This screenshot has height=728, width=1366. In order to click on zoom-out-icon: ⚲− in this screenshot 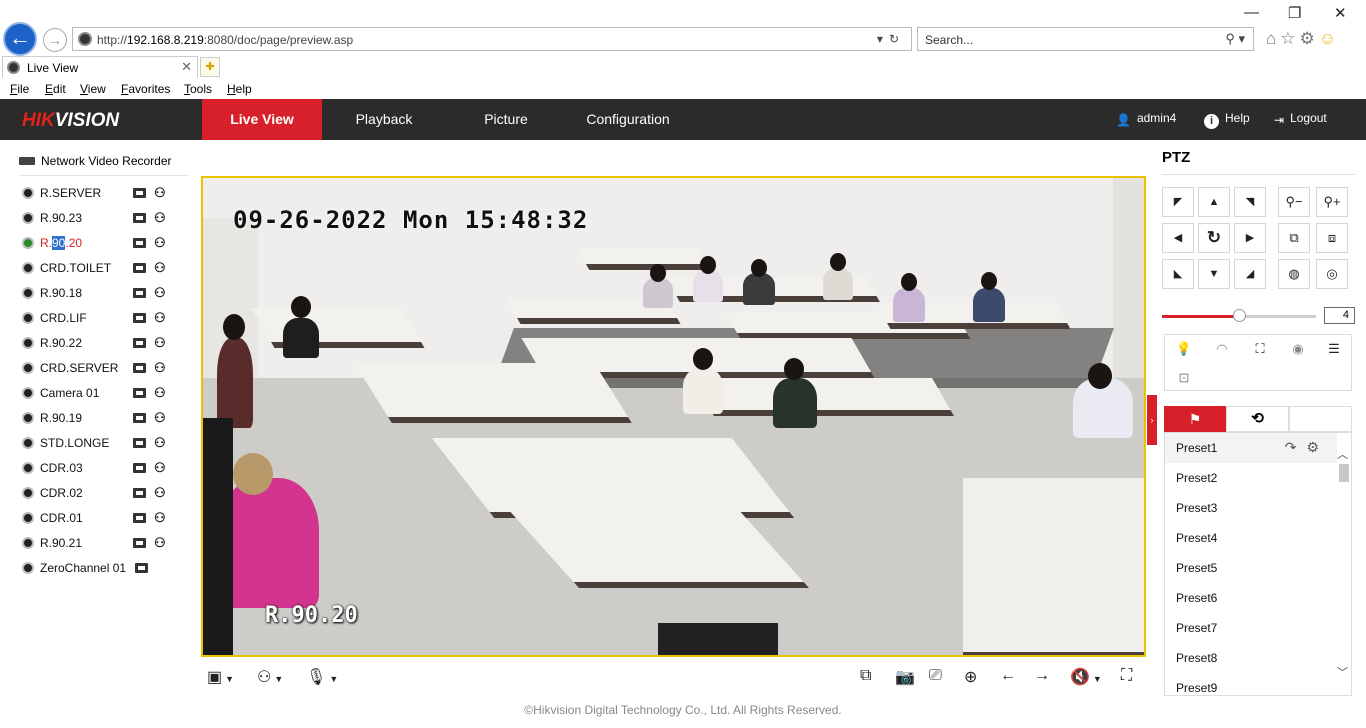, I will do `click(1294, 202)`.